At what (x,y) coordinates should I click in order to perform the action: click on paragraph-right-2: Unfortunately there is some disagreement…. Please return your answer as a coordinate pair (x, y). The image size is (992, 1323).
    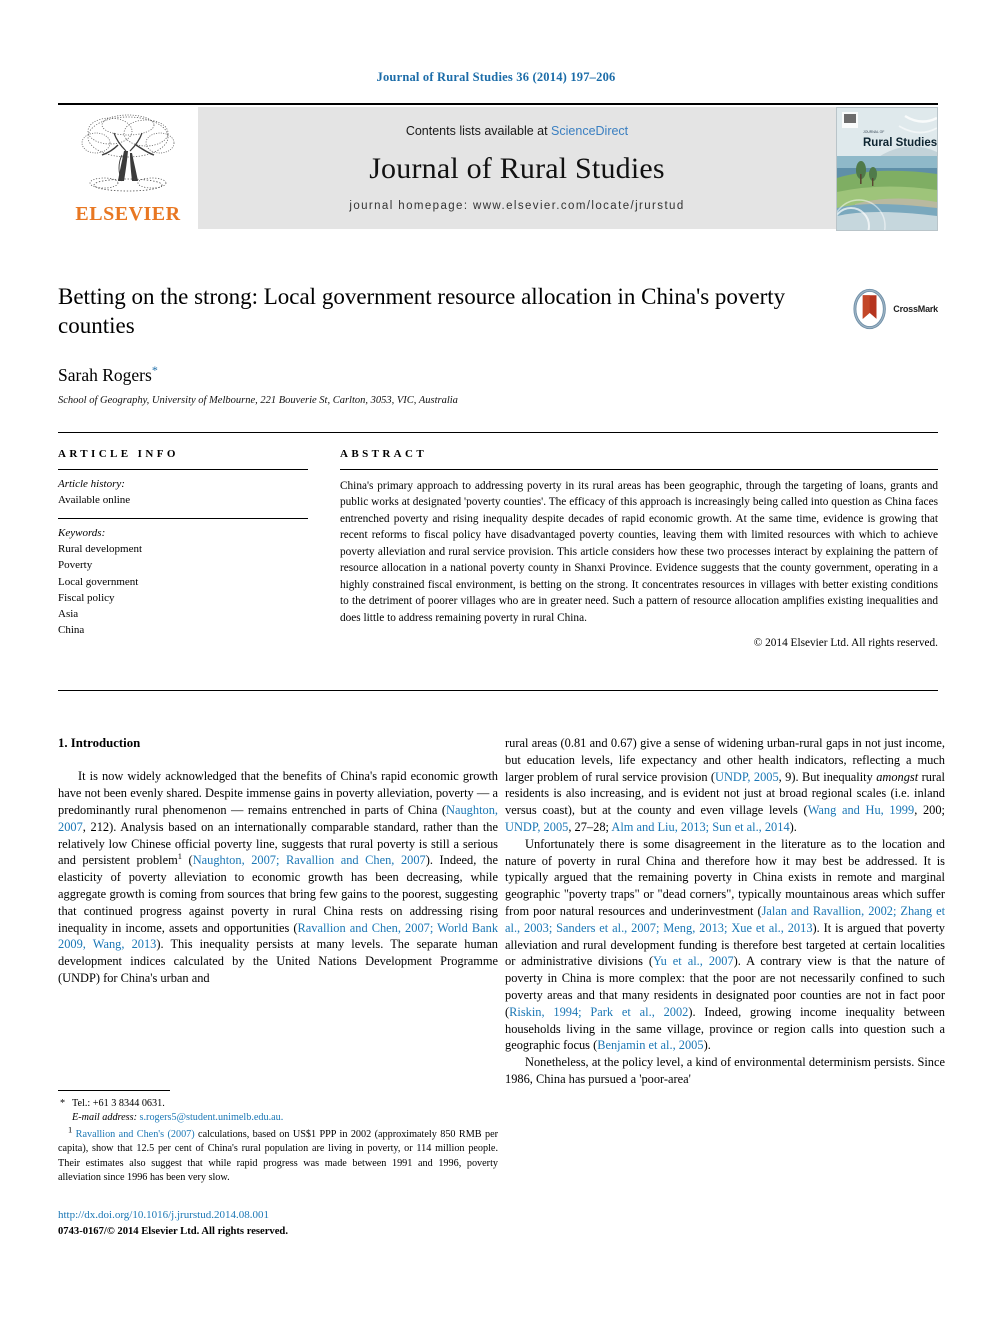
    Looking at the image, I should click on (725, 945).